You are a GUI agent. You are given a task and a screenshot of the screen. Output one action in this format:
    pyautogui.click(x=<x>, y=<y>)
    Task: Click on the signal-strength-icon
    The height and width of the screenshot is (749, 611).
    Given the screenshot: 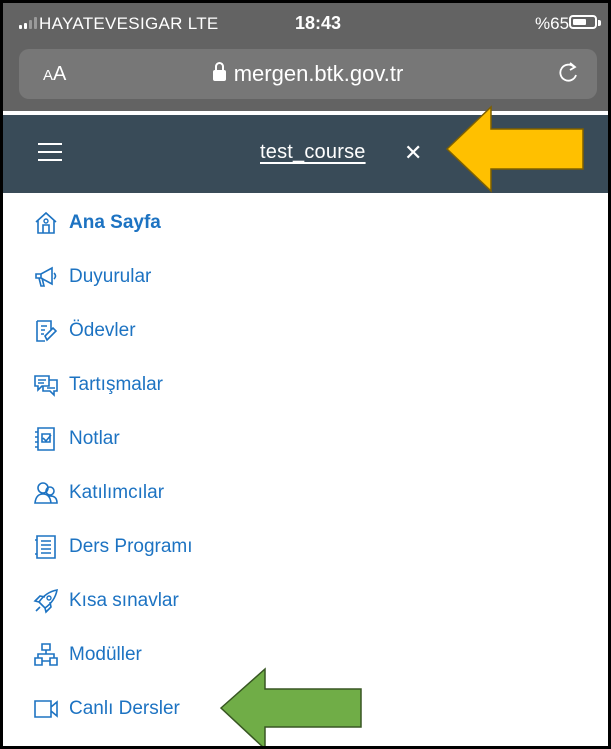 What is the action you would take?
    pyautogui.click(x=28, y=23)
    